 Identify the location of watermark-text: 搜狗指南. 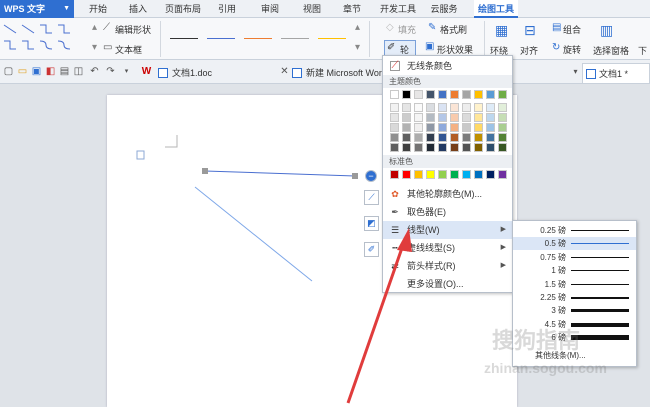
(536, 340).